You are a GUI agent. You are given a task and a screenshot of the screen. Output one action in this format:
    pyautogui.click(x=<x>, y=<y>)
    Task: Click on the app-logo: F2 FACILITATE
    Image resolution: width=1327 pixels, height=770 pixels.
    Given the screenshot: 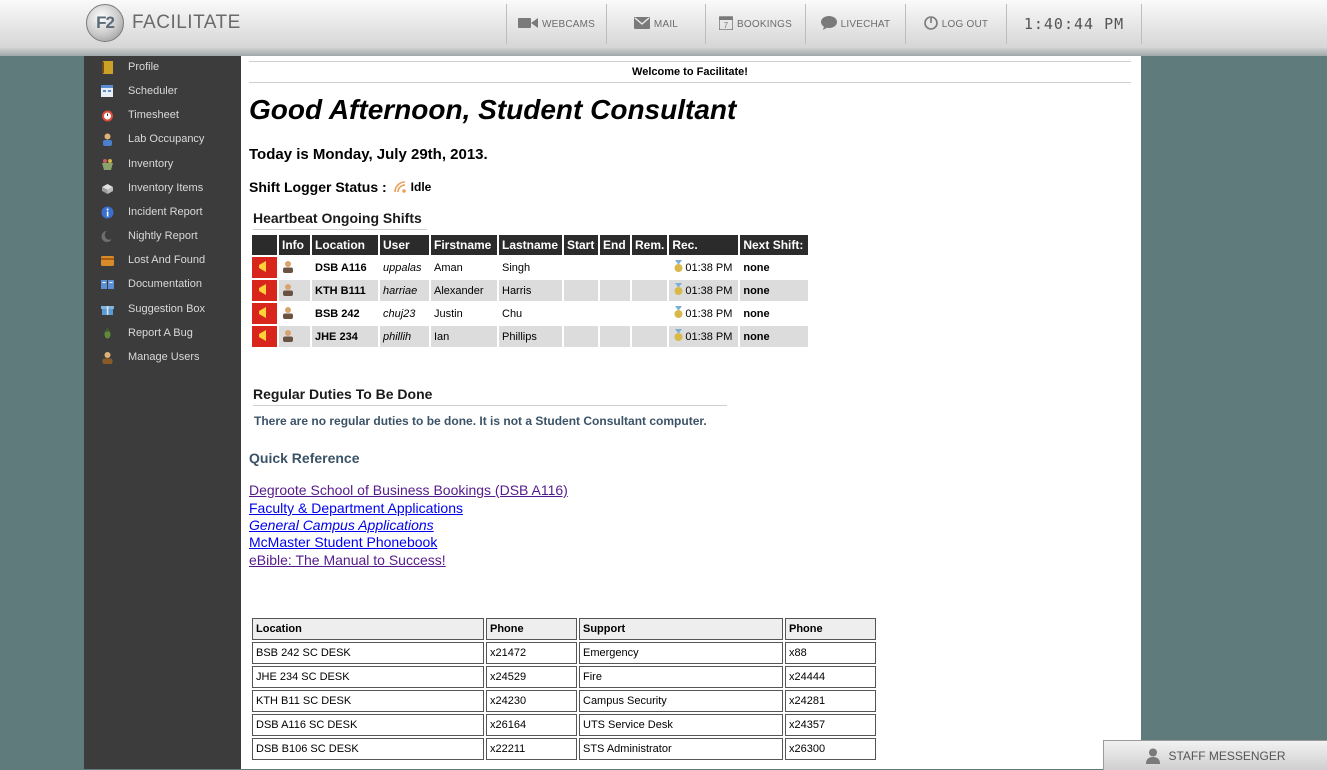 What is the action you would take?
    pyautogui.click(x=163, y=23)
    